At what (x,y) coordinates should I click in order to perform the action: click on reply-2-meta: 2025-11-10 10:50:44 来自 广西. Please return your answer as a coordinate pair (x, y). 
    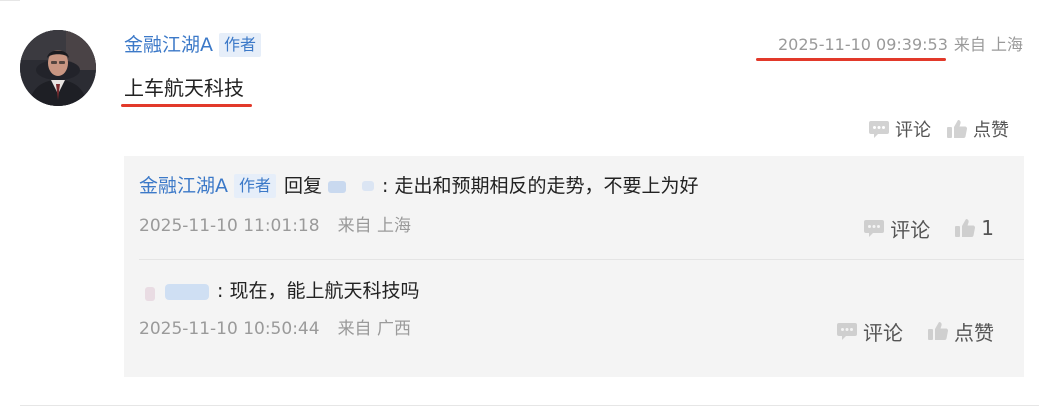
    Looking at the image, I should click on (275, 329).